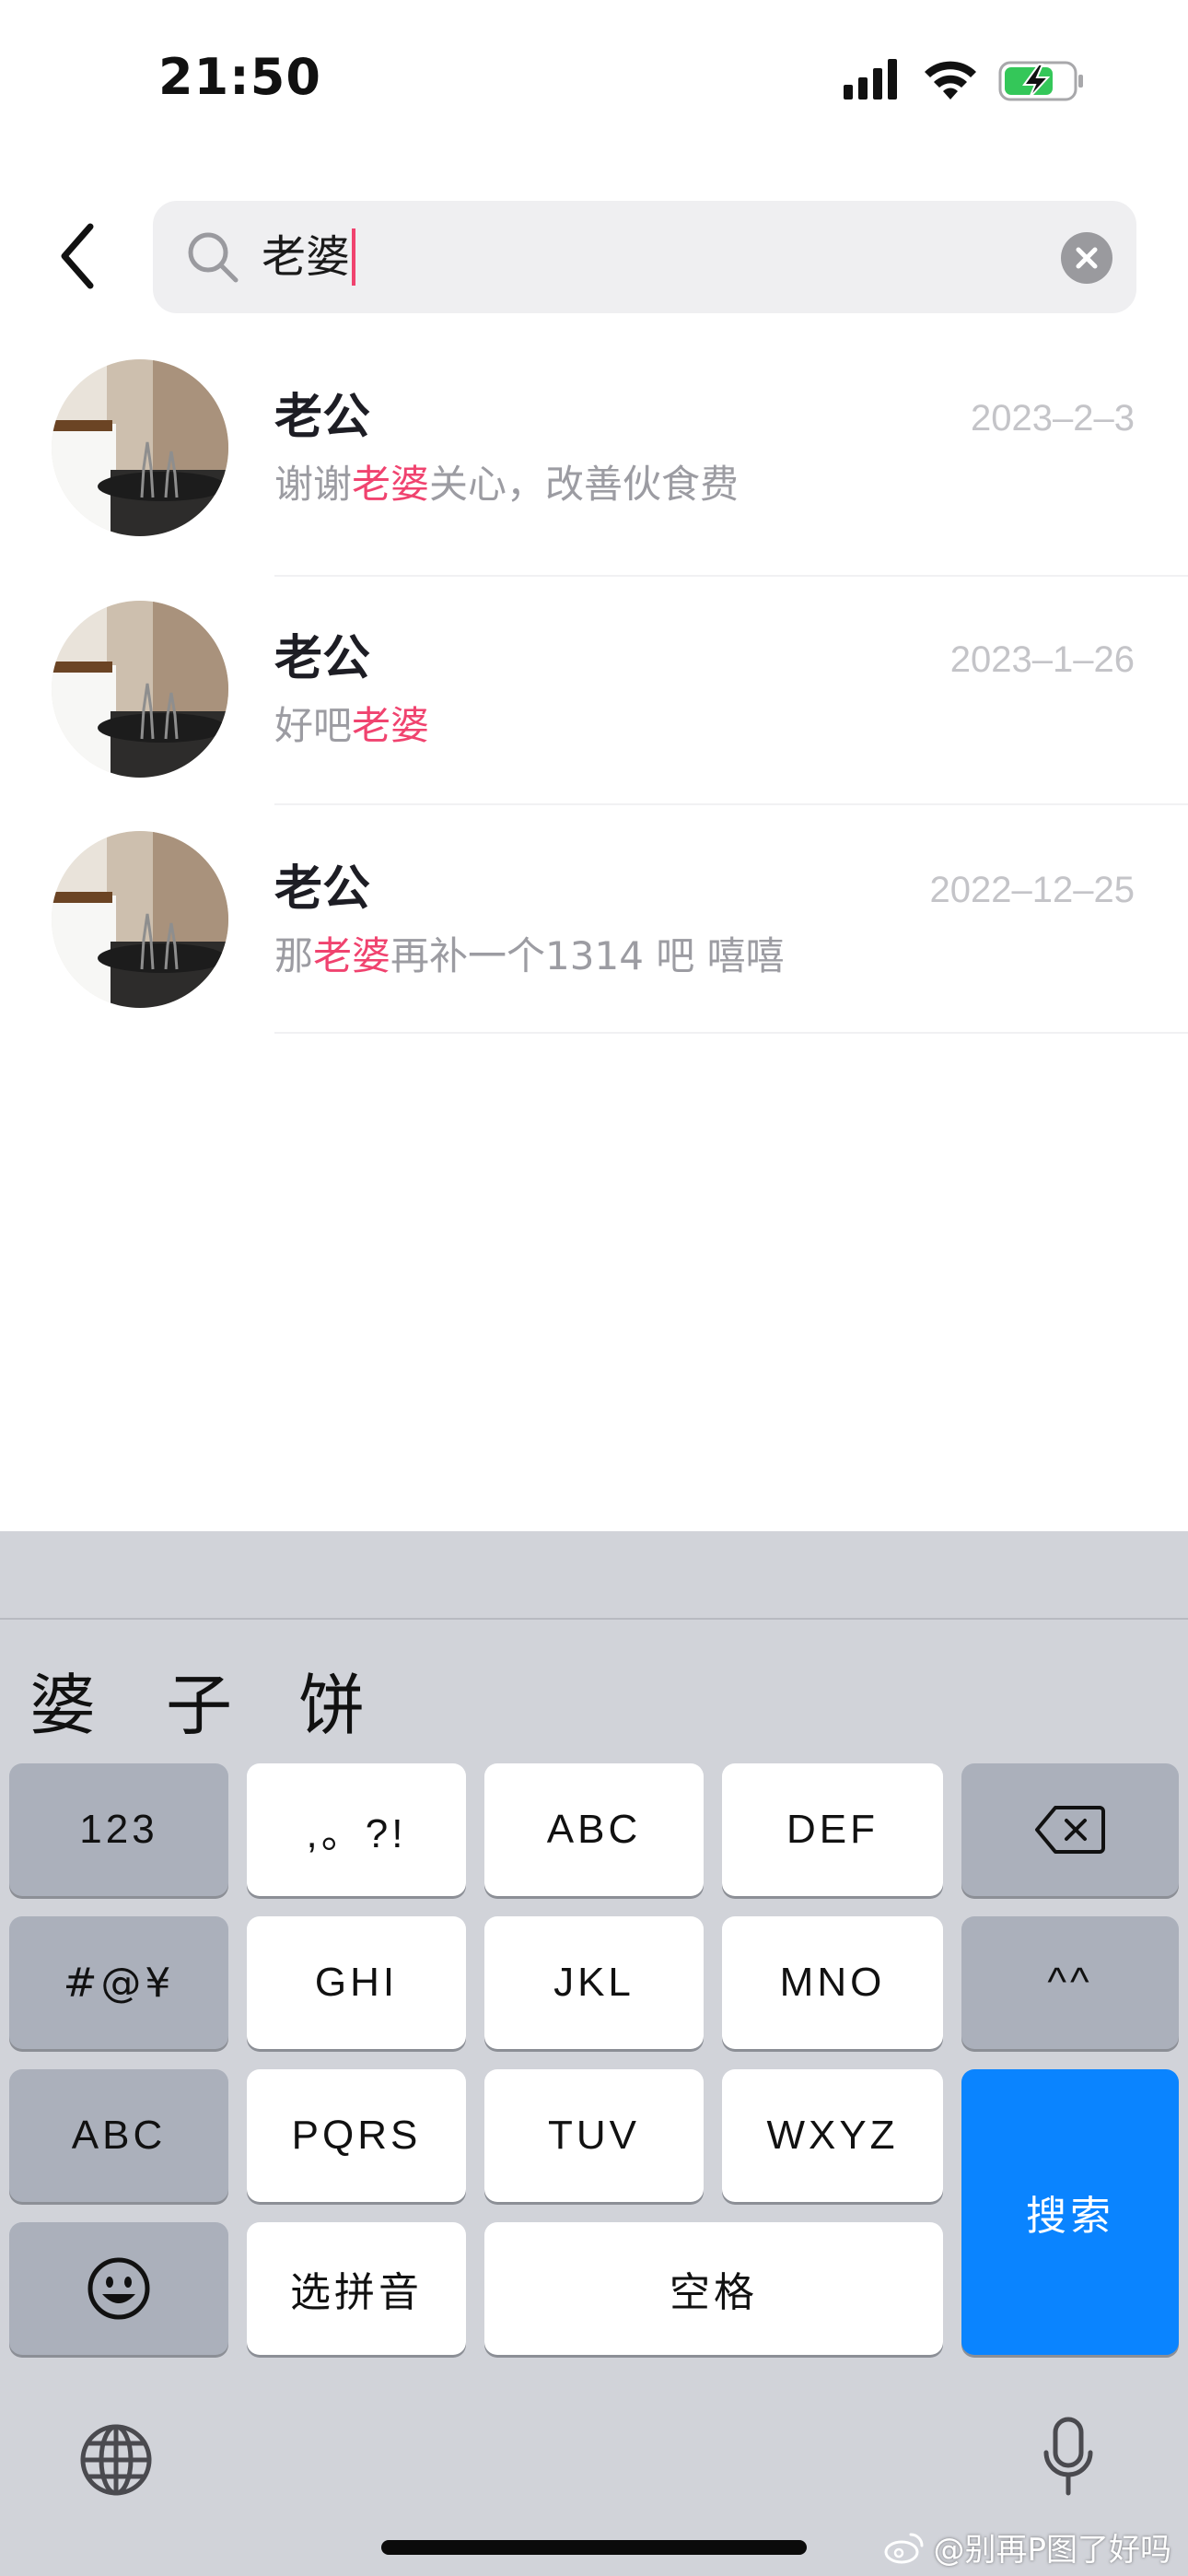 The height and width of the screenshot is (2576, 1188). Describe the element at coordinates (353, 257) in the screenshot. I see `text-caret` at that location.